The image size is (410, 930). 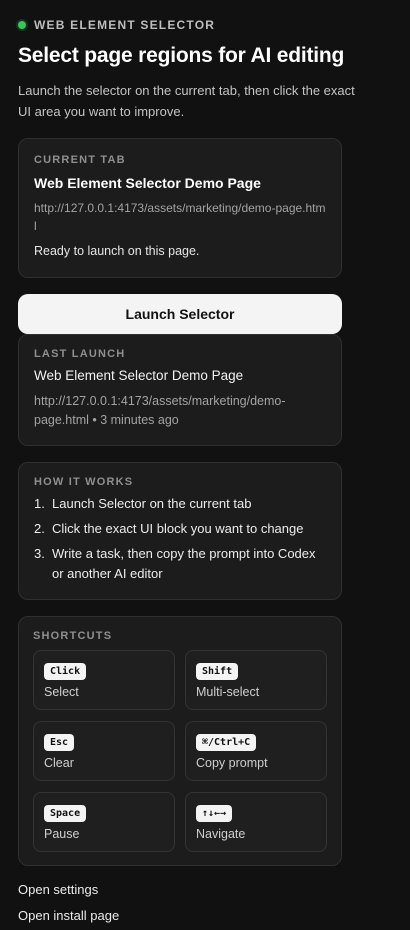 I want to click on shortcut-copy-prompt: ⌘/Ctrl+C Copy prompt, so click(x=256, y=751).